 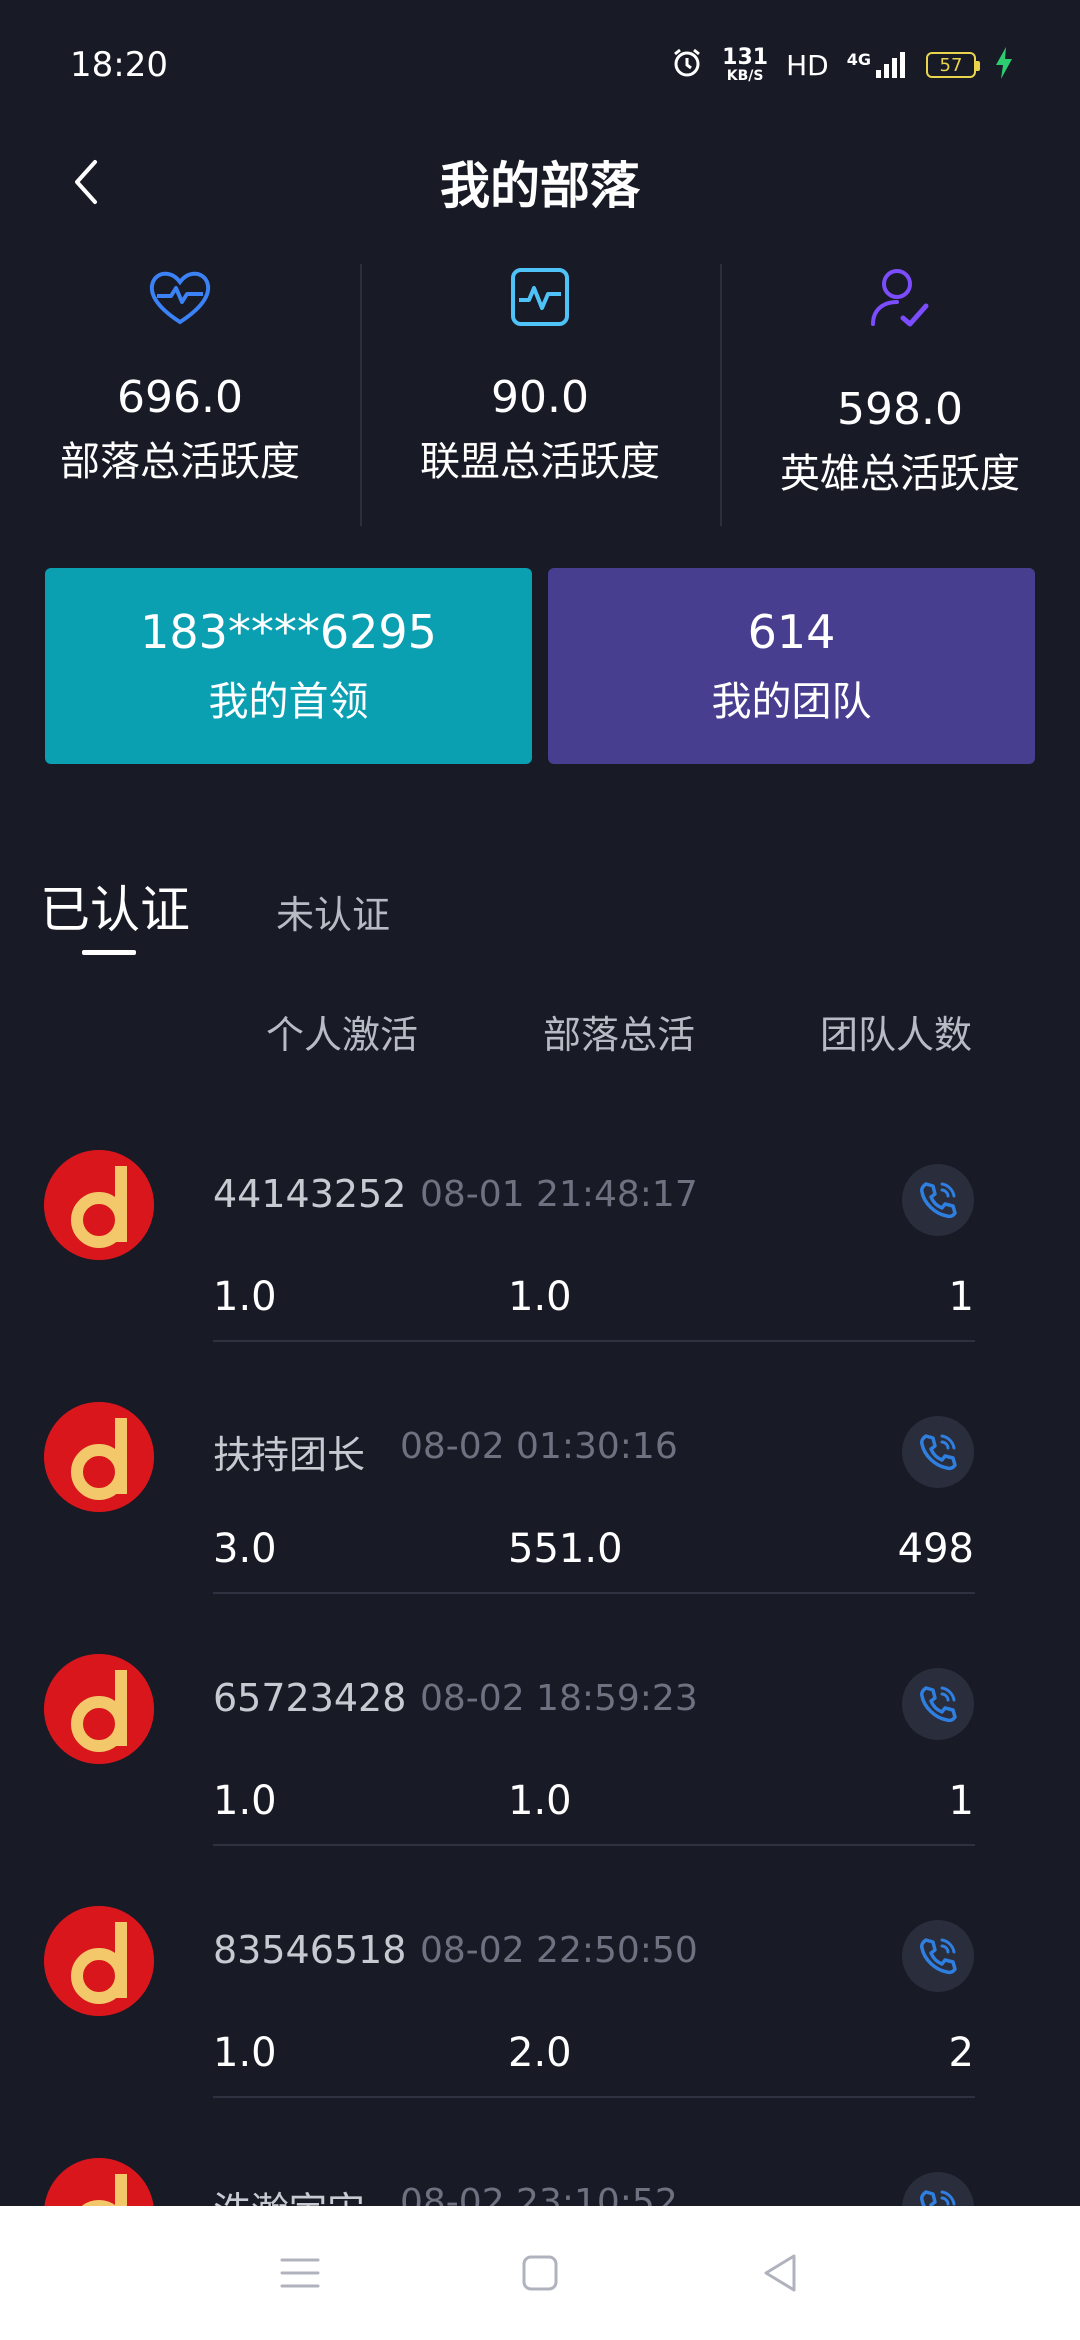 I want to click on chevron-left-icon, so click(x=86, y=182).